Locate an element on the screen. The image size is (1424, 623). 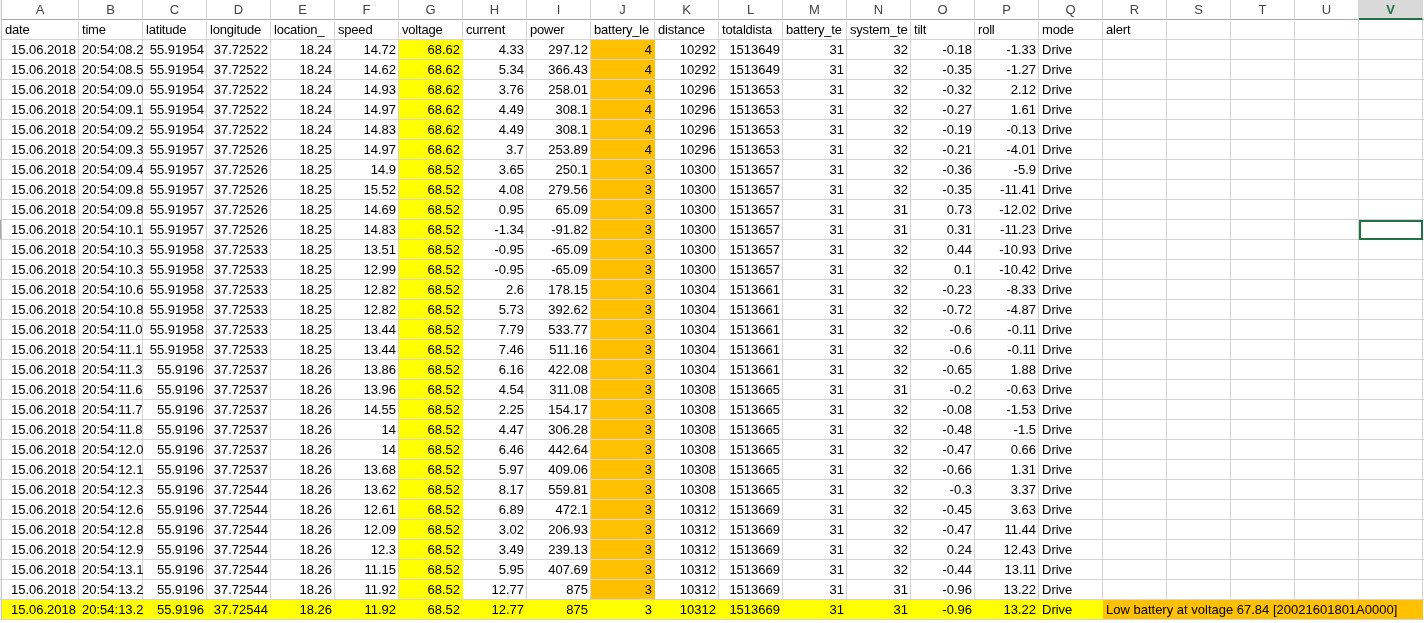
table-cell: 875 is located at coordinates (559, 610).